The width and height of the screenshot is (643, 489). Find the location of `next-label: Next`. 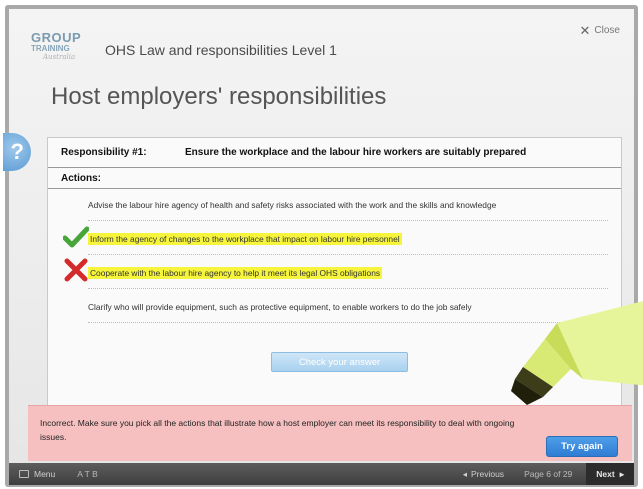

next-label: Next is located at coordinates (605, 474).